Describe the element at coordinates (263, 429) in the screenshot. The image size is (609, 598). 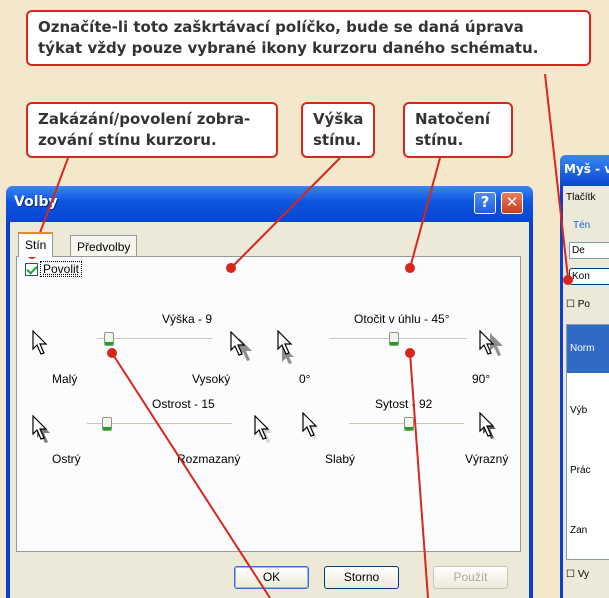
I see `cursor-blurred-icon` at that location.